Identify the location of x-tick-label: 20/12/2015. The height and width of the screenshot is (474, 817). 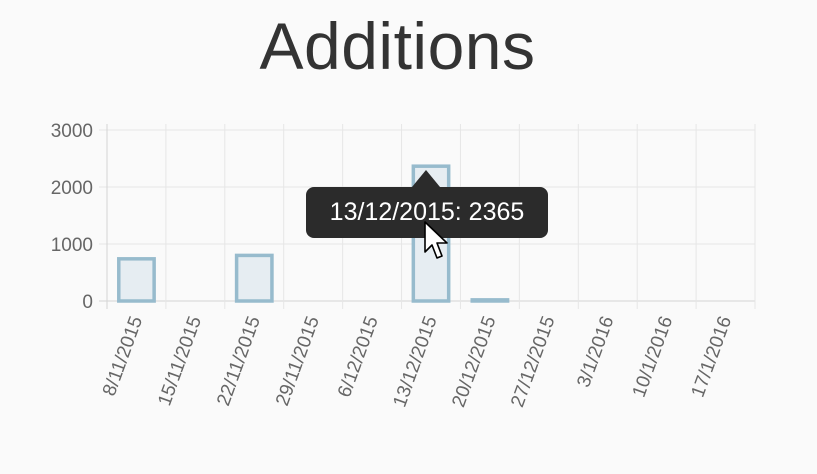
(474, 362).